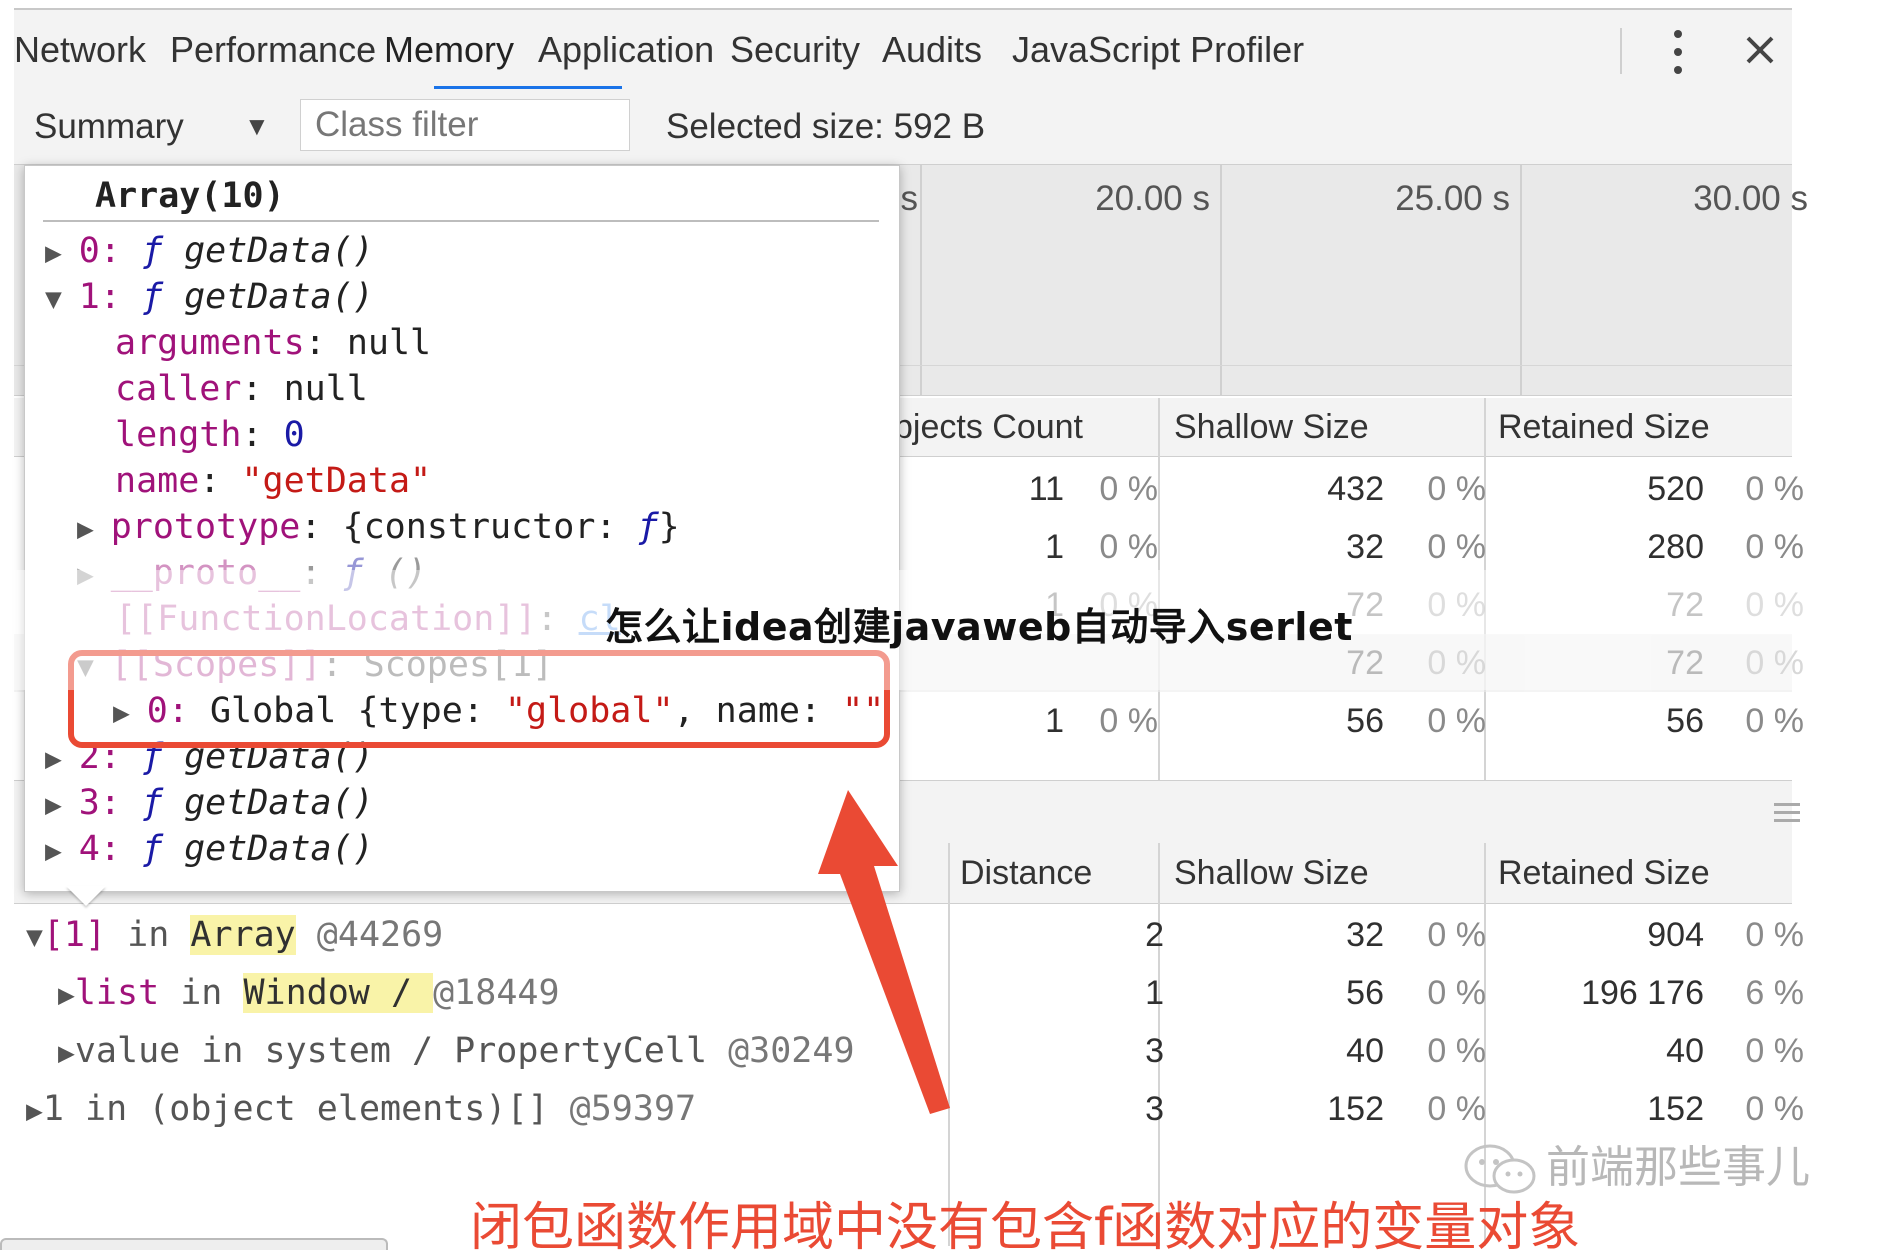  Describe the element at coordinates (1500, 1169) in the screenshot. I see `wechat-icon` at that location.